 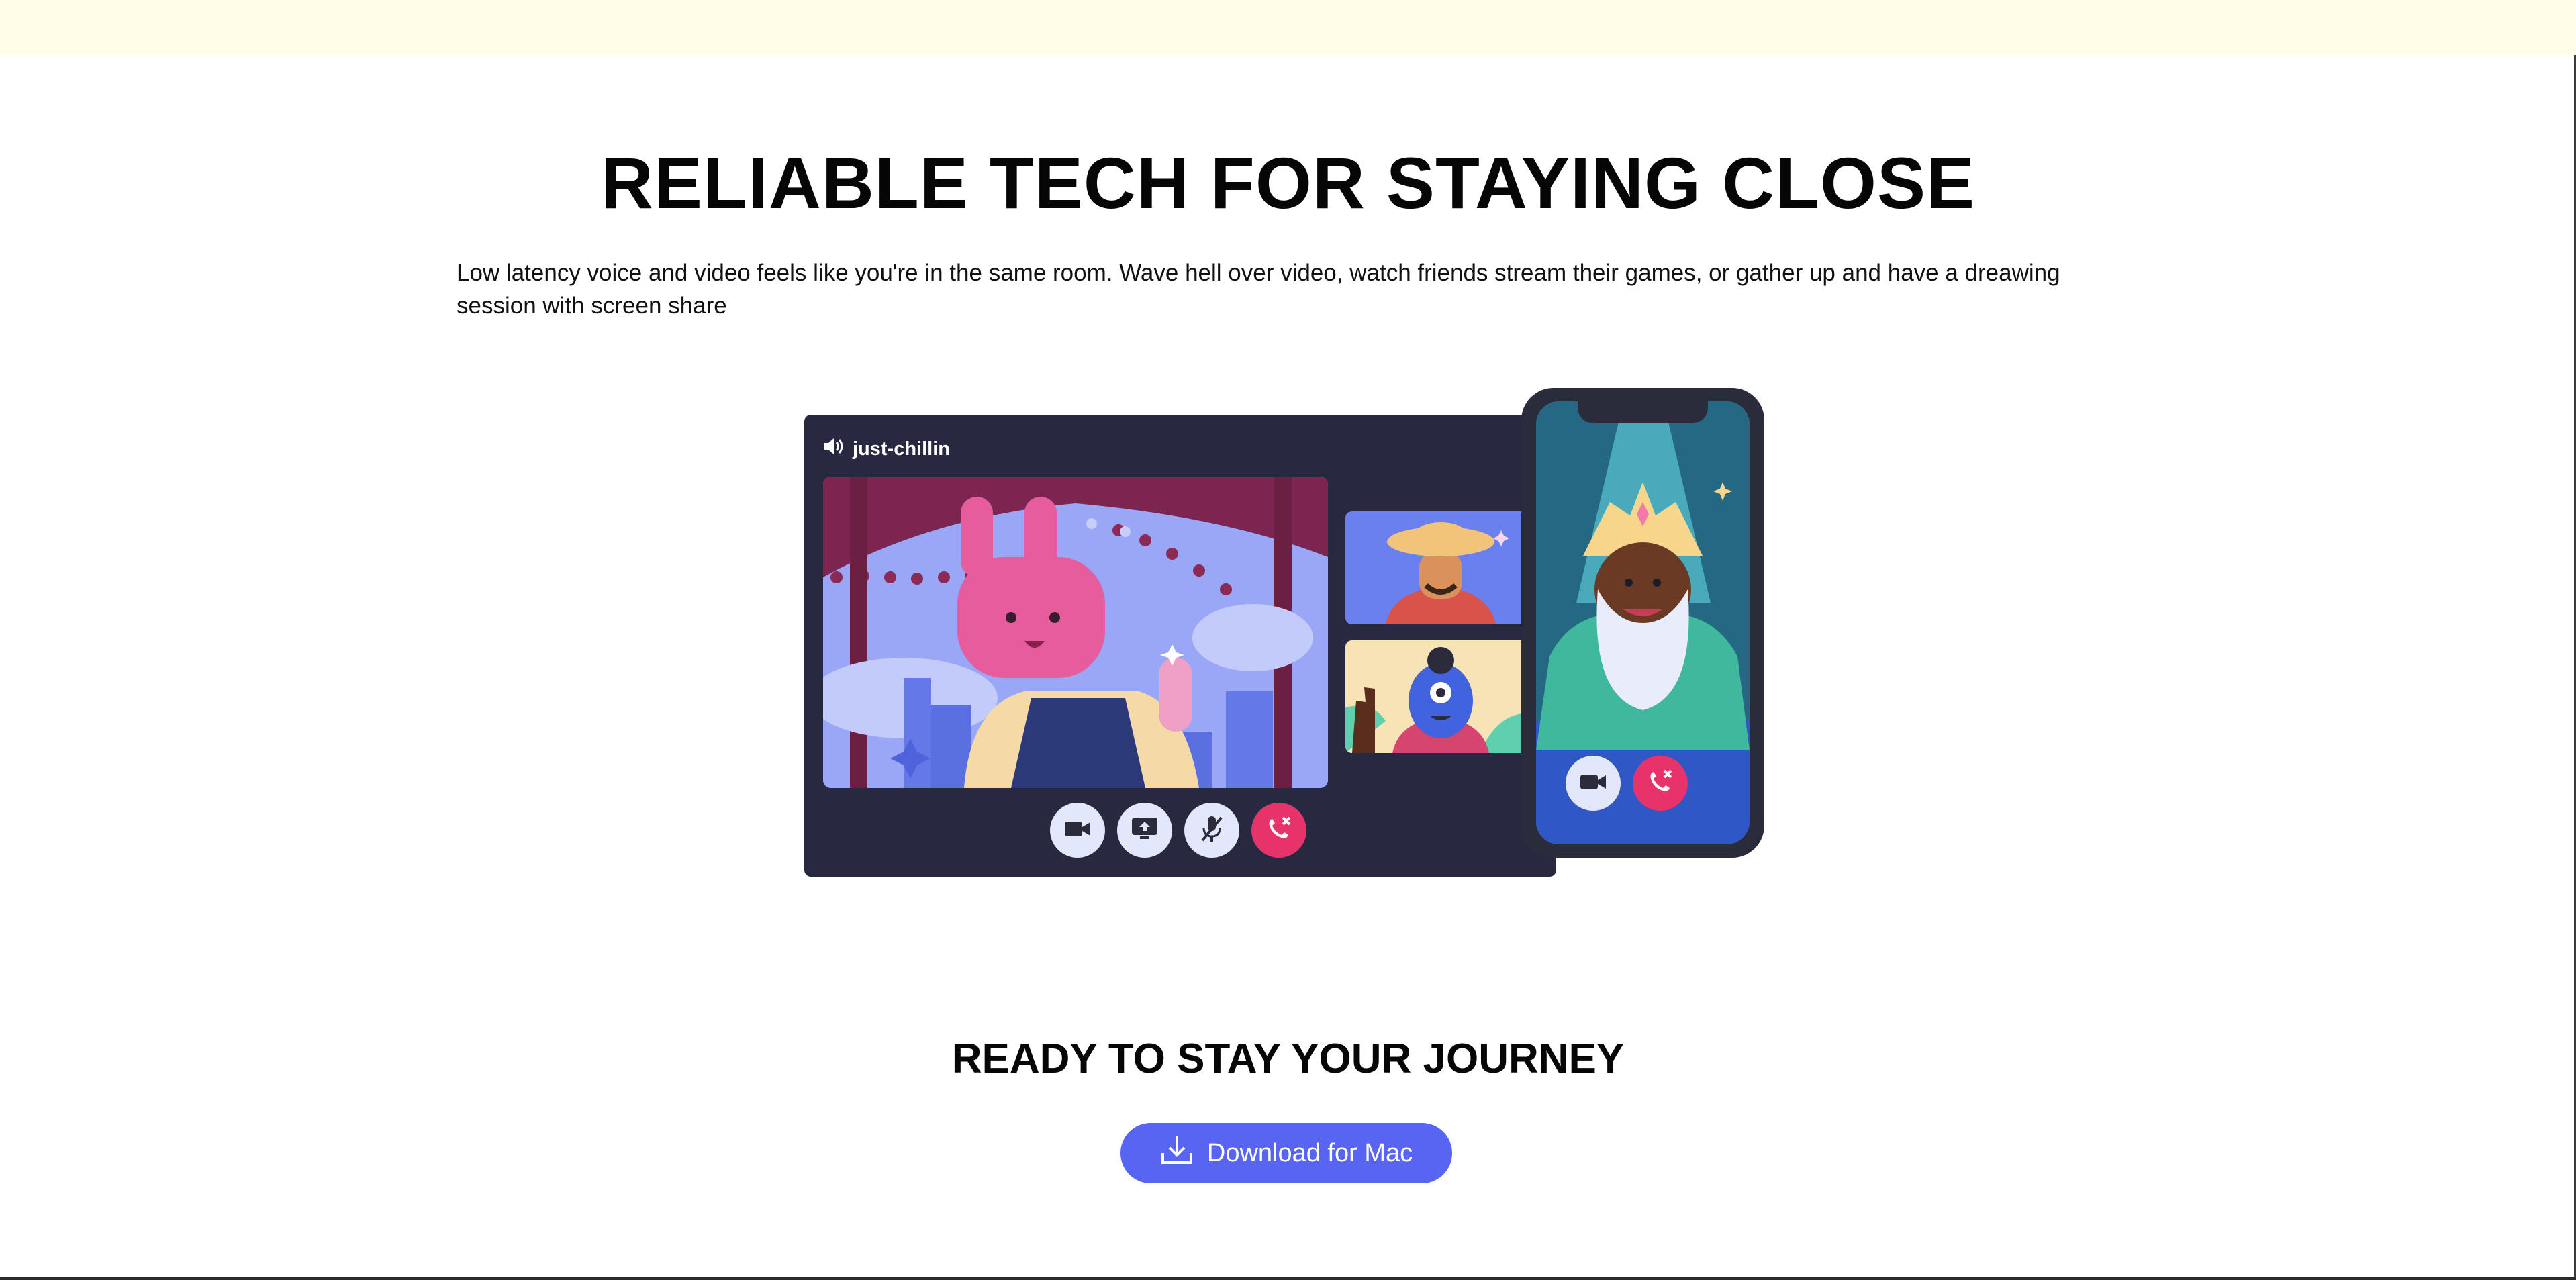 I want to click on channel-name: just-chillin, so click(x=901, y=449).